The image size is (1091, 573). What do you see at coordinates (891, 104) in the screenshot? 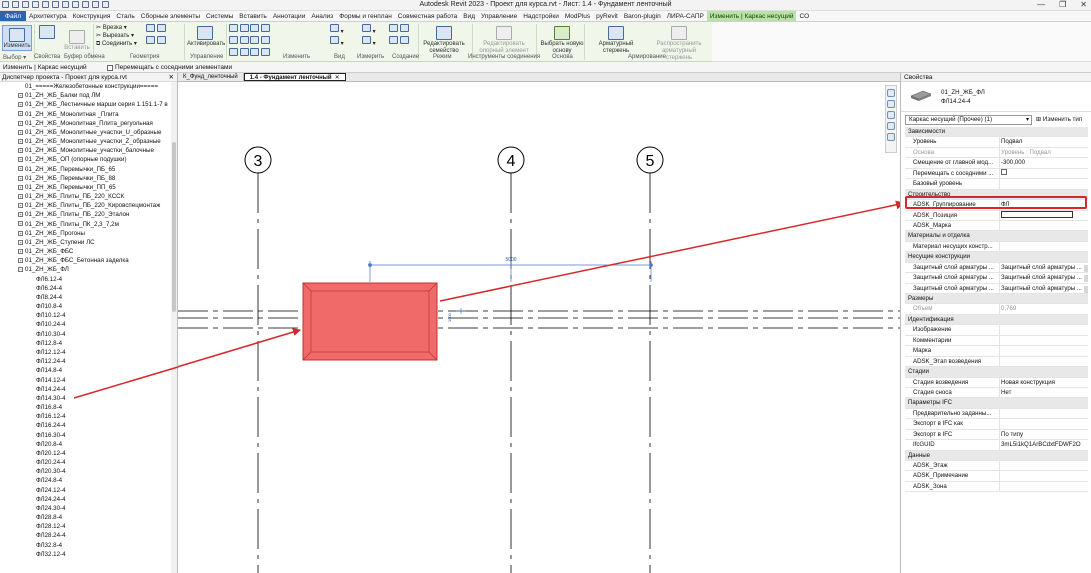
I see `zoom-icon` at bounding box center [891, 104].